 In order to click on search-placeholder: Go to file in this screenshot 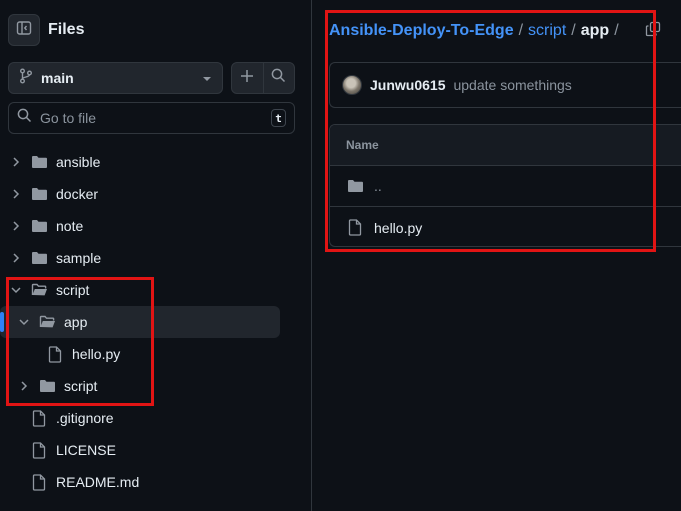, I will do `click(68, 118)`.